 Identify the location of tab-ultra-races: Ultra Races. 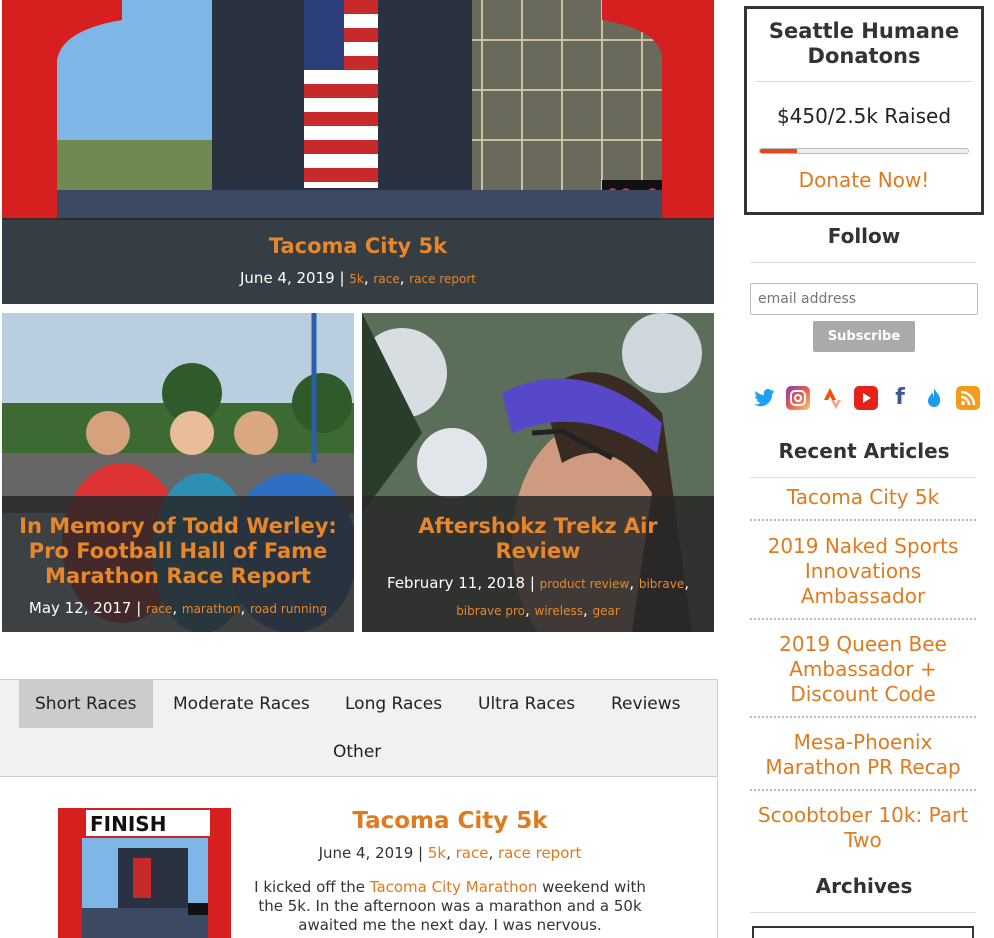
(526, 704).